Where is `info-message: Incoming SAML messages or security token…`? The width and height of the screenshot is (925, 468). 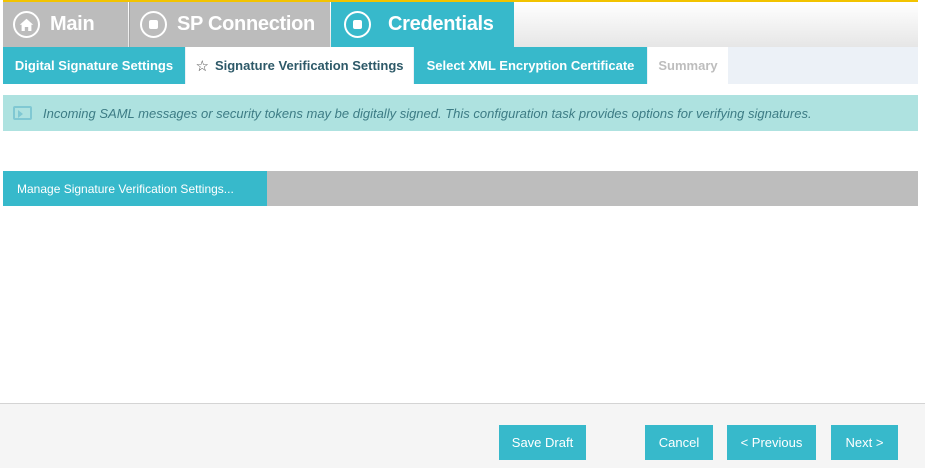
info-message: Incoming SAML messages or security token… is located at coordinates (427, 113).